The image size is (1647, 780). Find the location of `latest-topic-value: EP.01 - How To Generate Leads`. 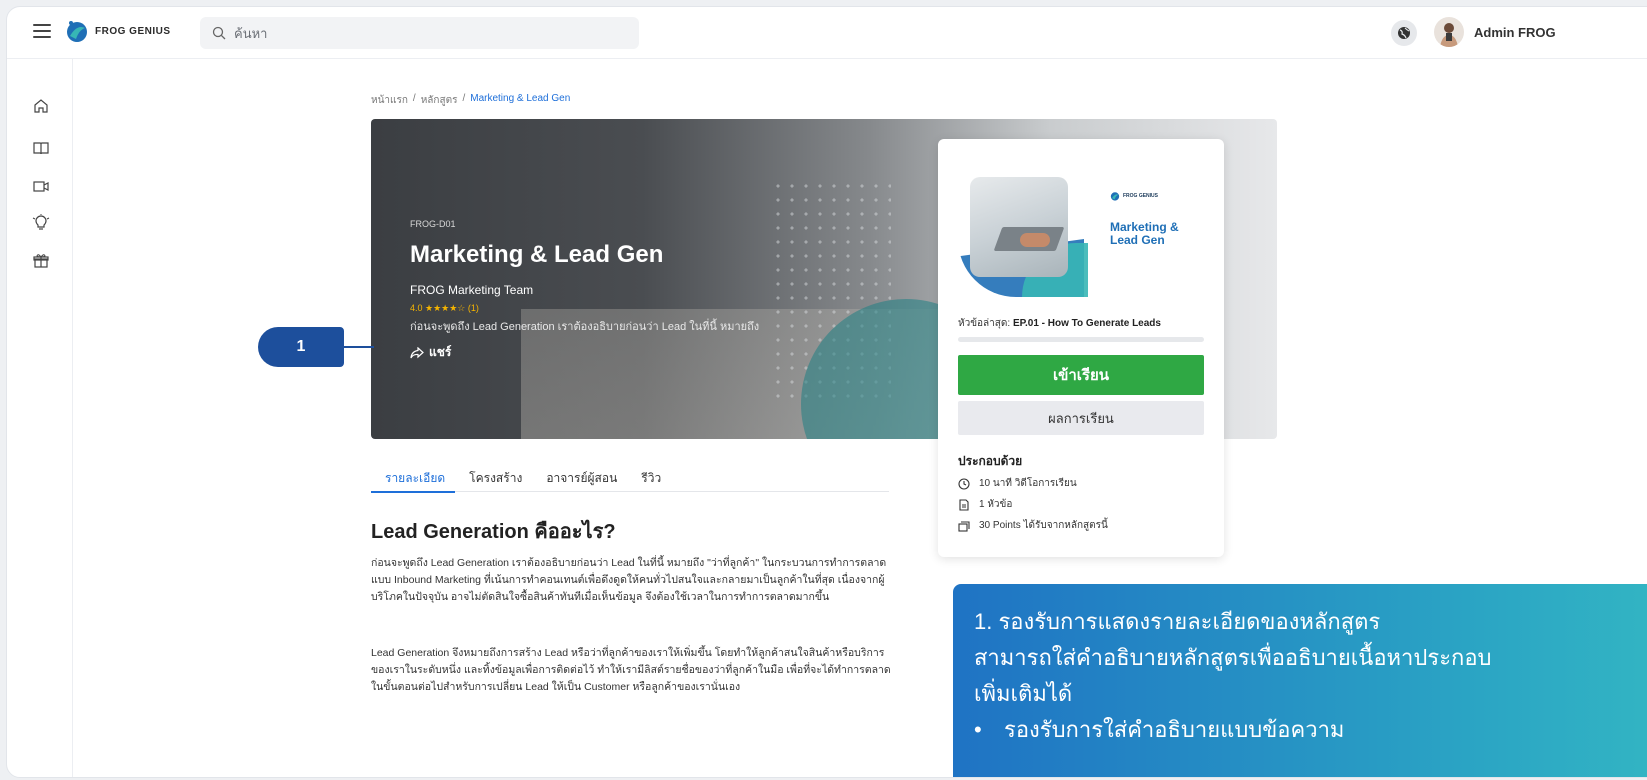

latest-topic-value: EP.01 - How To Generate Leads is located at coordinates (1087, 323).